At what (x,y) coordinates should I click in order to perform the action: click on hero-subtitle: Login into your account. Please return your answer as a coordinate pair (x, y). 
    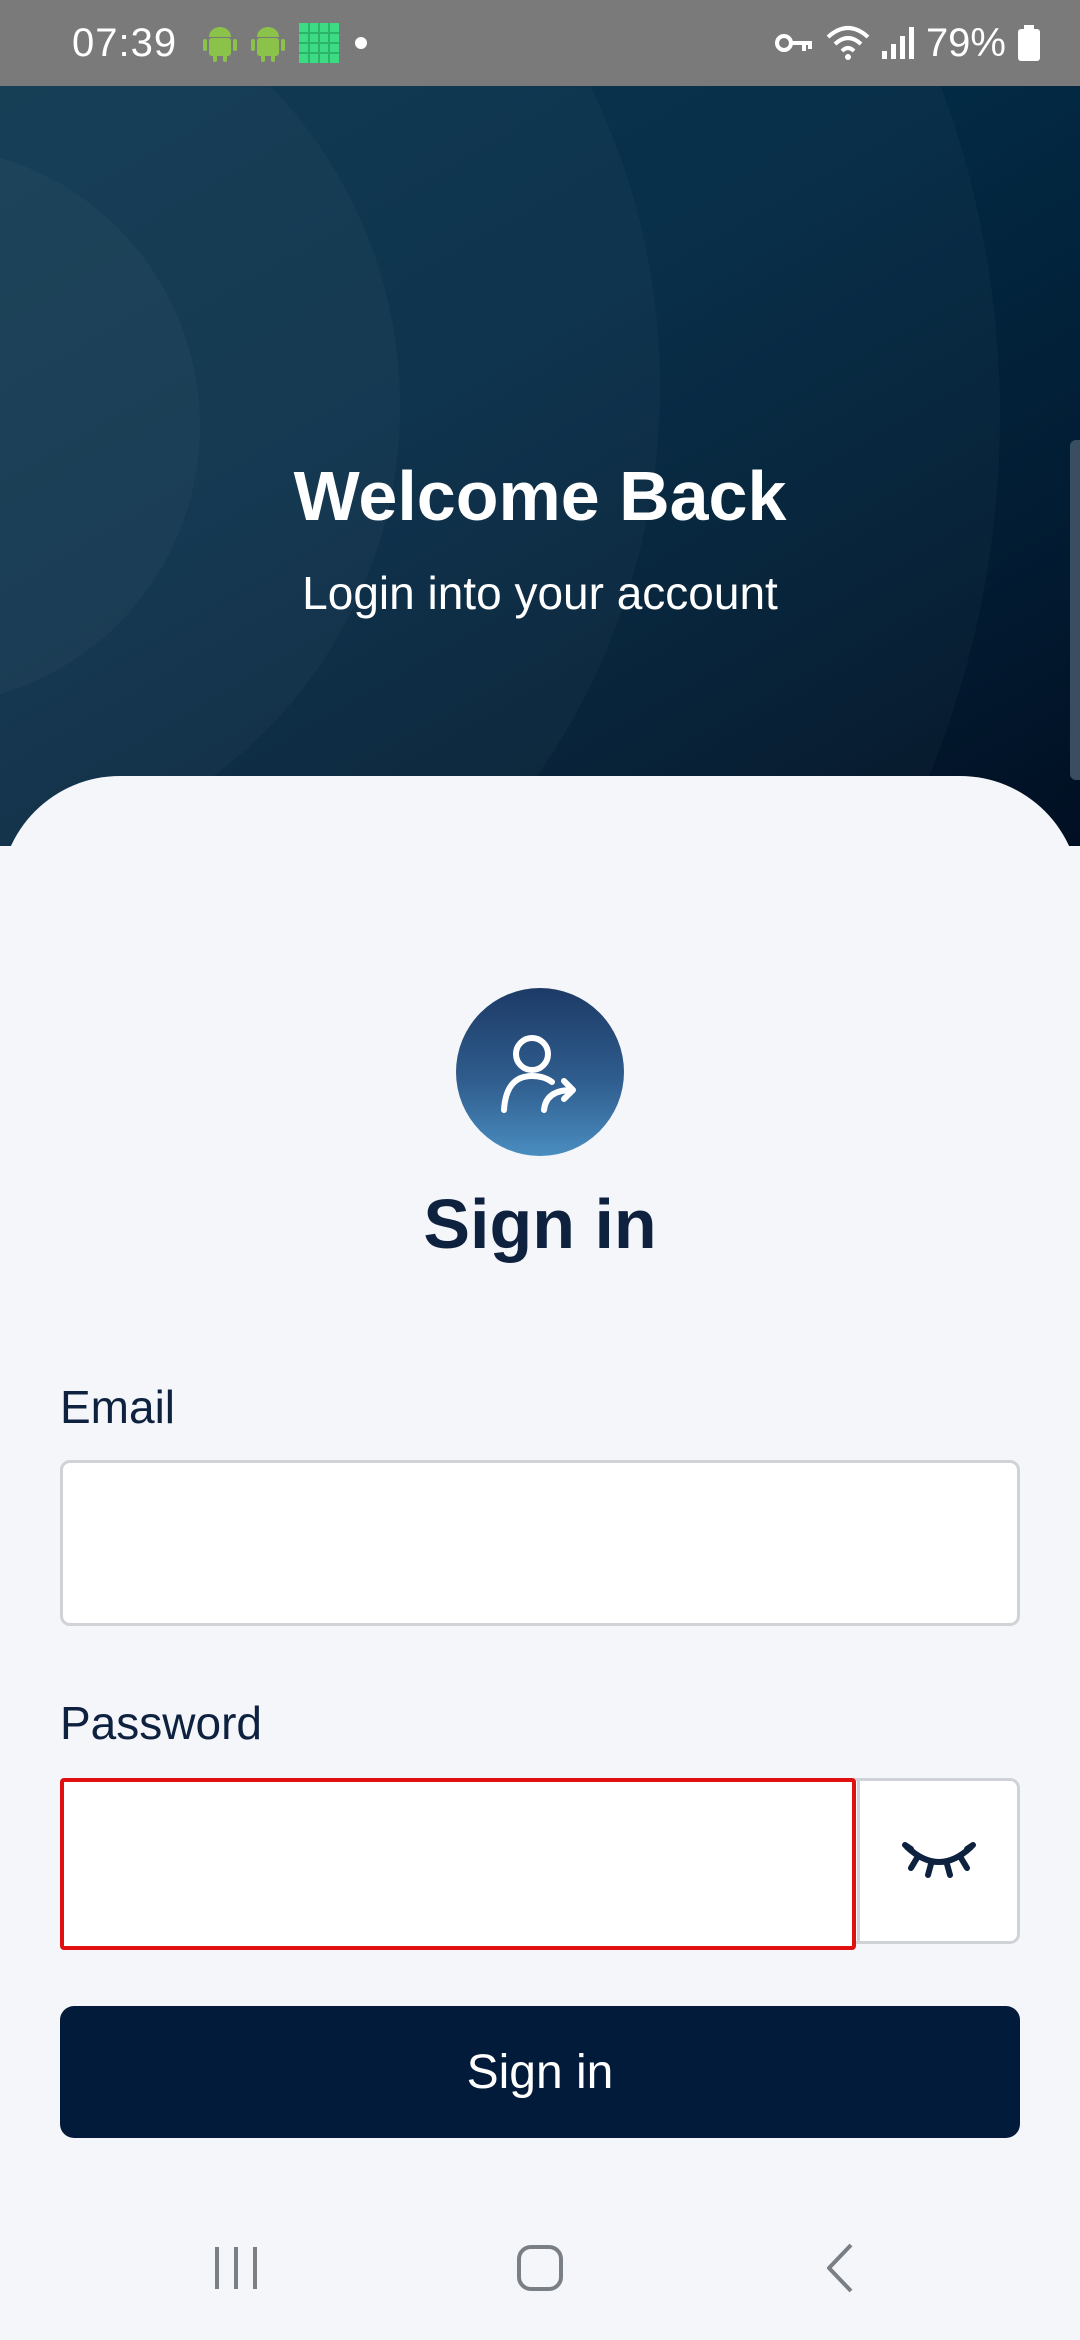
    Looking at the image, I should click on (540, 593).